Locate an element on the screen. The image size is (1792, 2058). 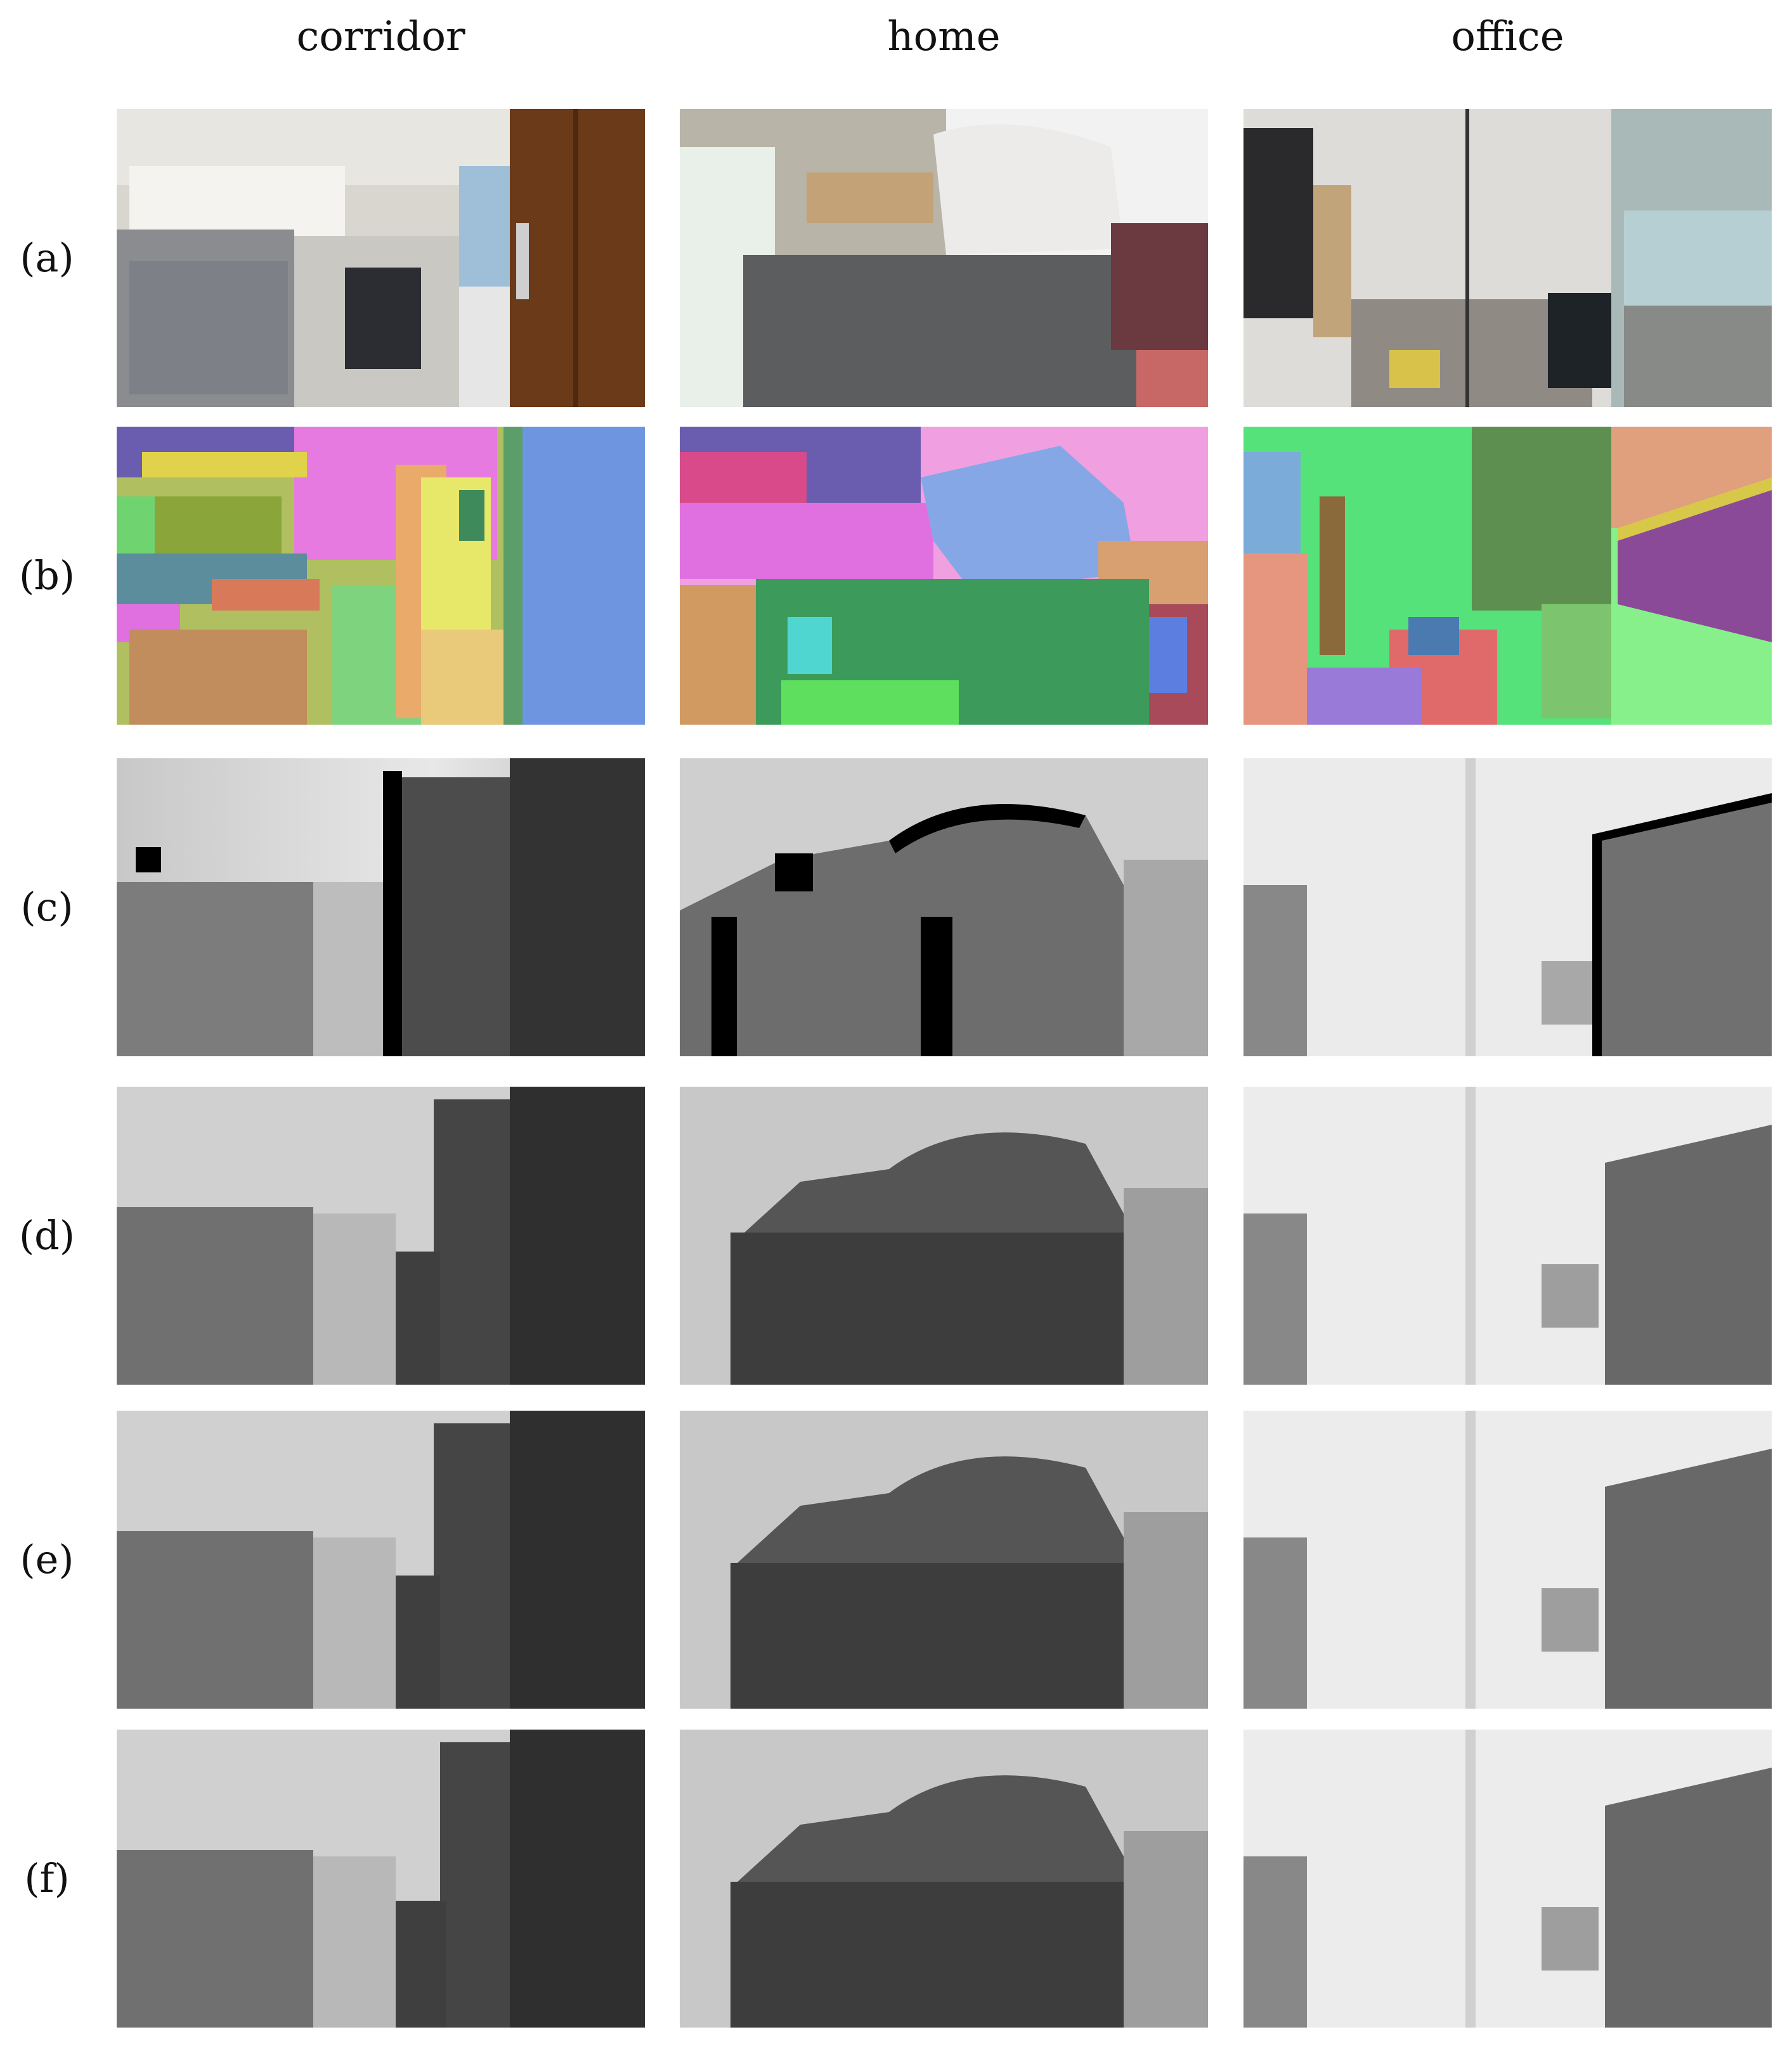
column-header-office: office is located at coordinates (1507, 36).